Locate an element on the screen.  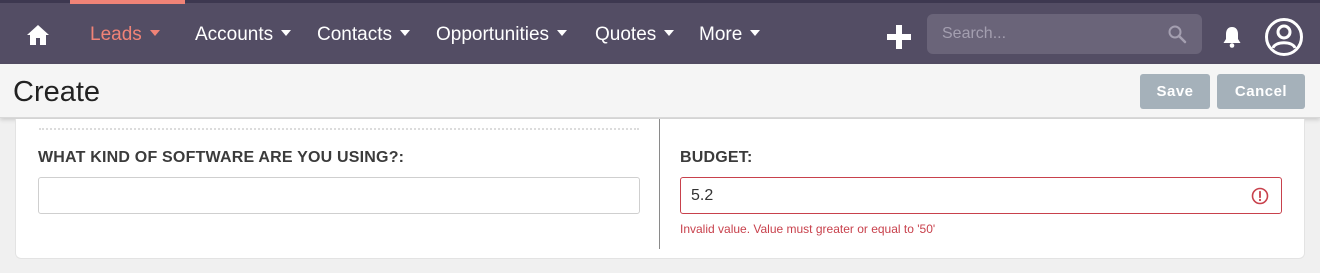
software-field-label: WHAT KIND OF SOFTWARE ARE YOU USING?: is located at coordinates (221, 157).